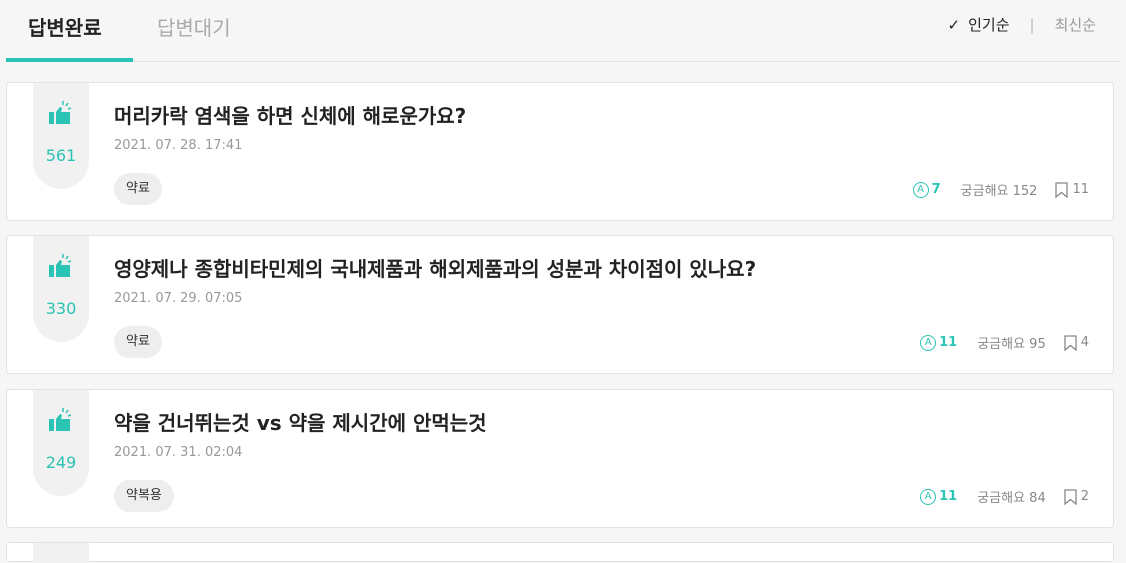 This screenshot has width=1126, height=563. Describe the element at coordinates (144, 496) in the screenshot. I see `category-tag: 약복용` at that location.